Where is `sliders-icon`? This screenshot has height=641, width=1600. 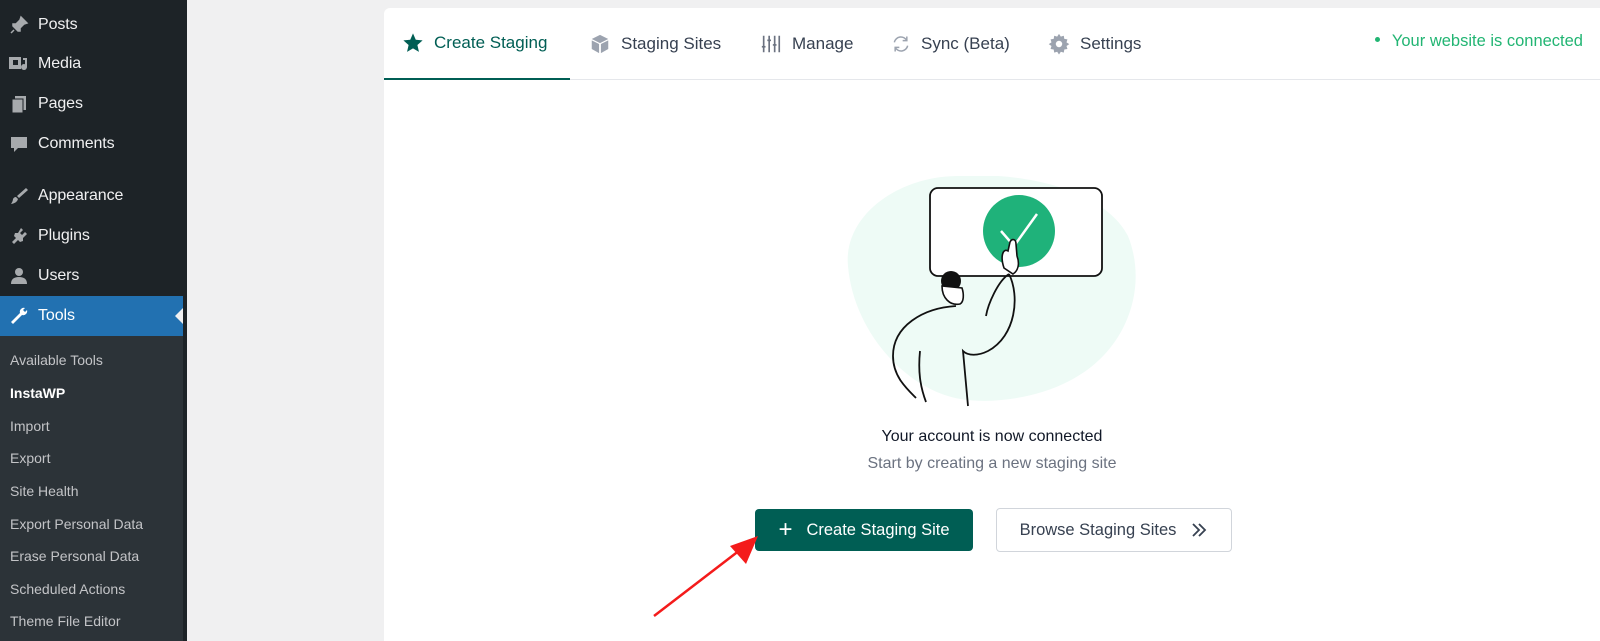 sliders-icon is located at coordinates (771, 44).